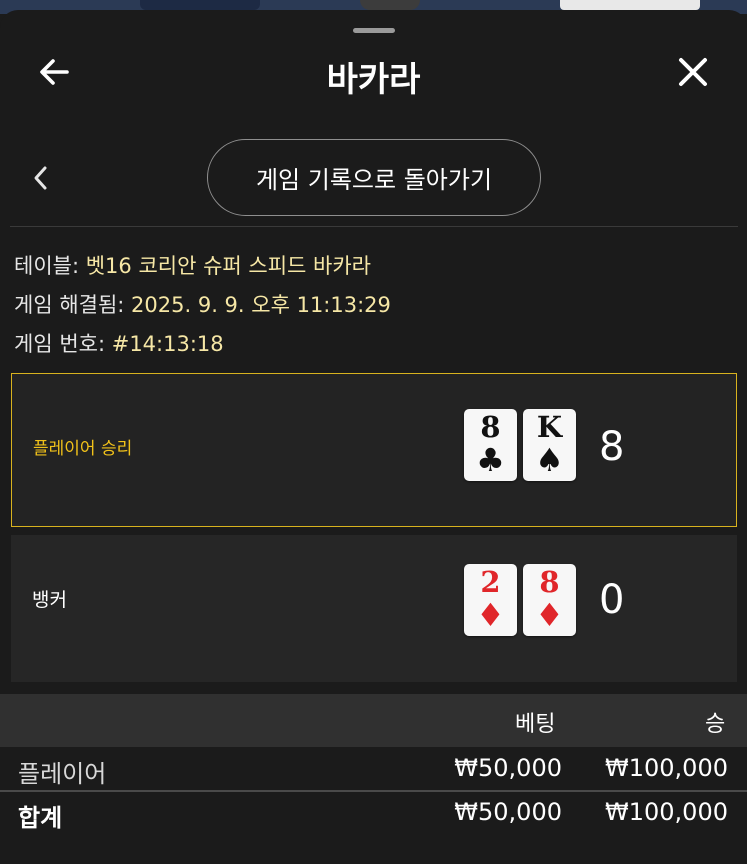  I want to click on banker-card-2: 8 ♦, so click(549, 600).